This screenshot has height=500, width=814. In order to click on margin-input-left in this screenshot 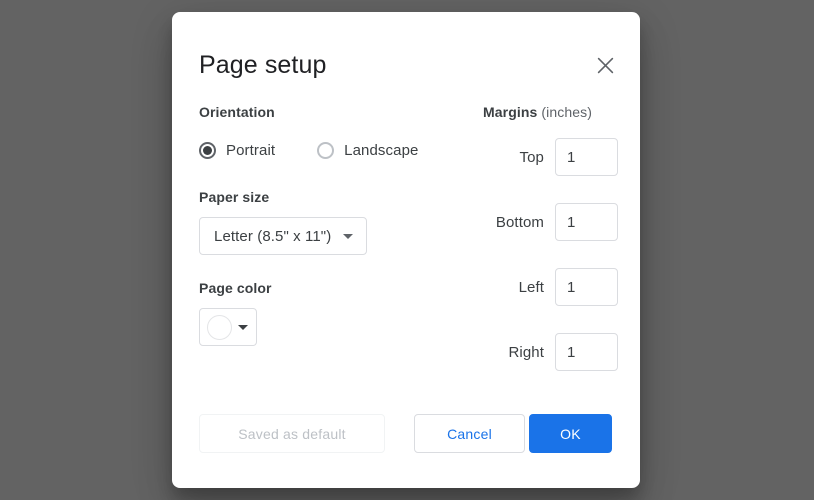, I will do `click(586, 287)`.